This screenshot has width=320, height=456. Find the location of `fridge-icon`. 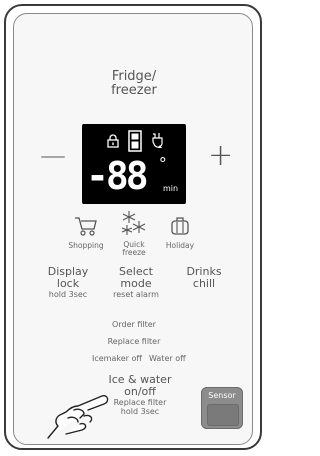

fridge-icon is located at coordinates (135, 141).